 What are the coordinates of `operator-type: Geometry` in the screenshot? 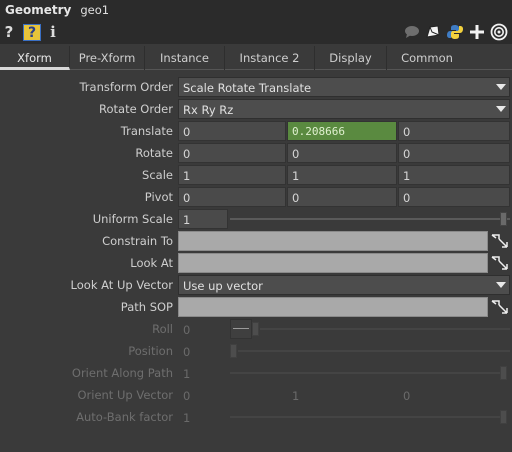 It's located at (38, 10).